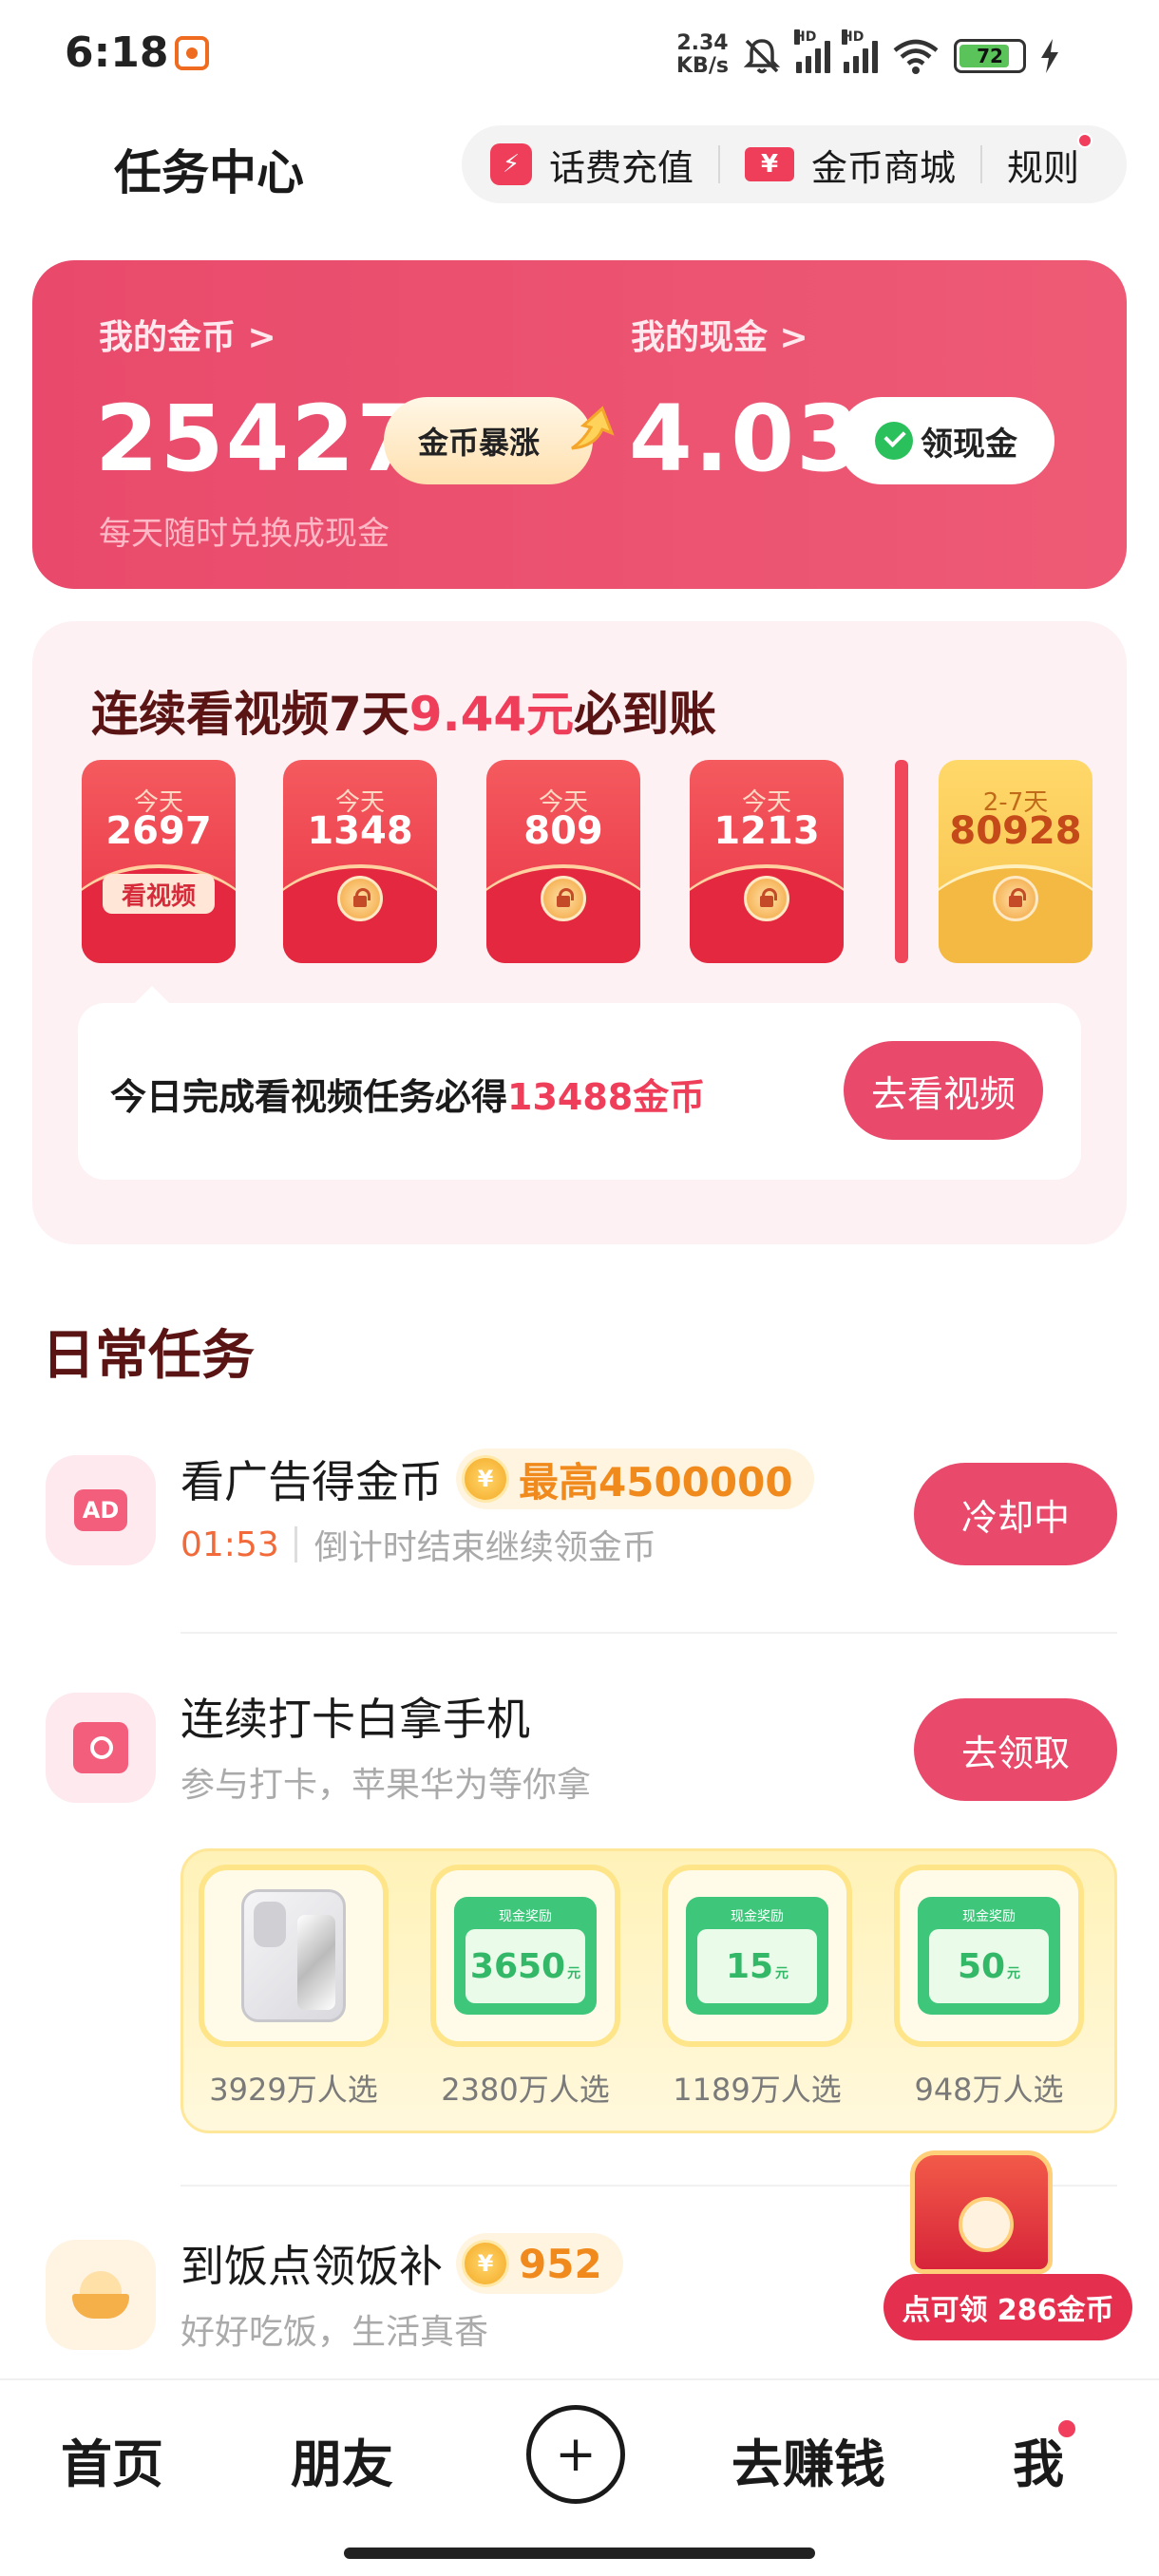  I want to click on recharge-label: 话费充值, so click(621, 167).